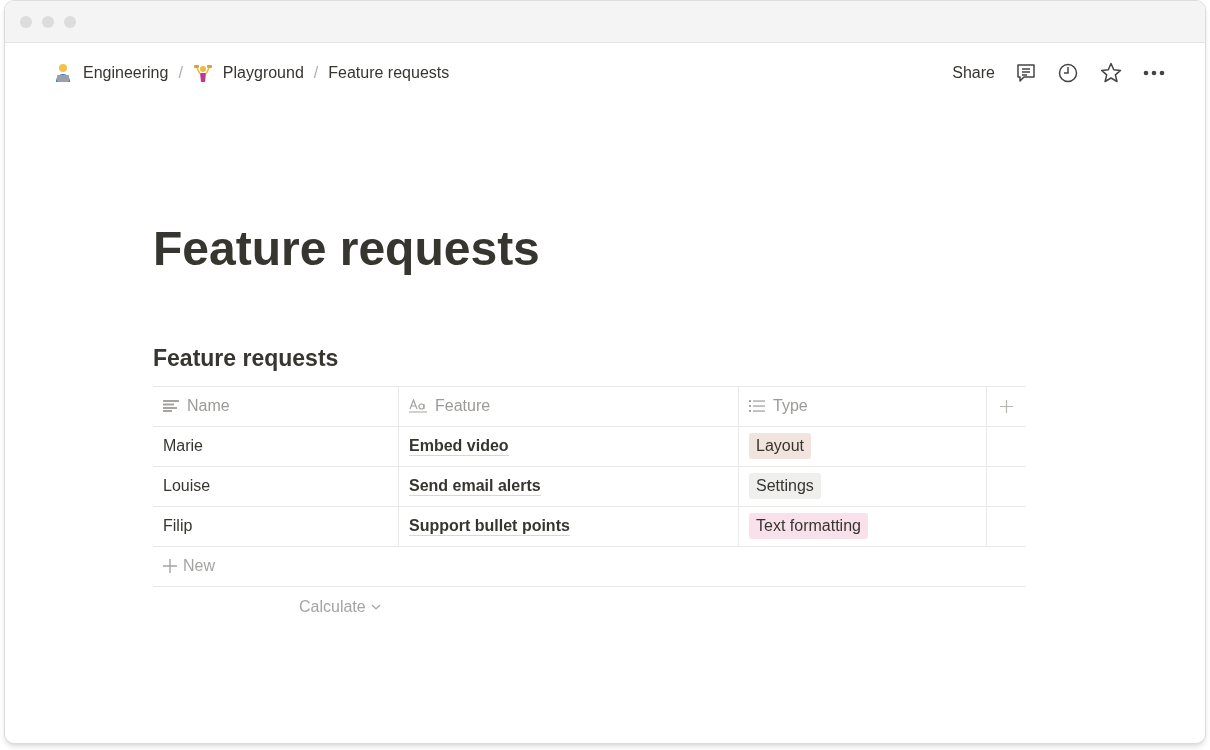  Describe the element at coordinates (973, 73) in the screenshot. I see `share-button: Share` at that location.